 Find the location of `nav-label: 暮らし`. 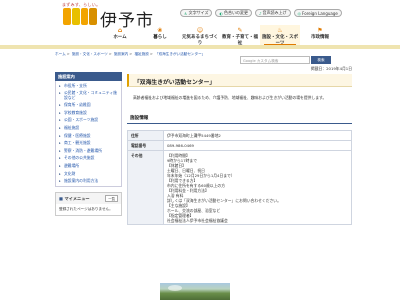

nav-label: 暮らし is located at coordinates (160, 37).